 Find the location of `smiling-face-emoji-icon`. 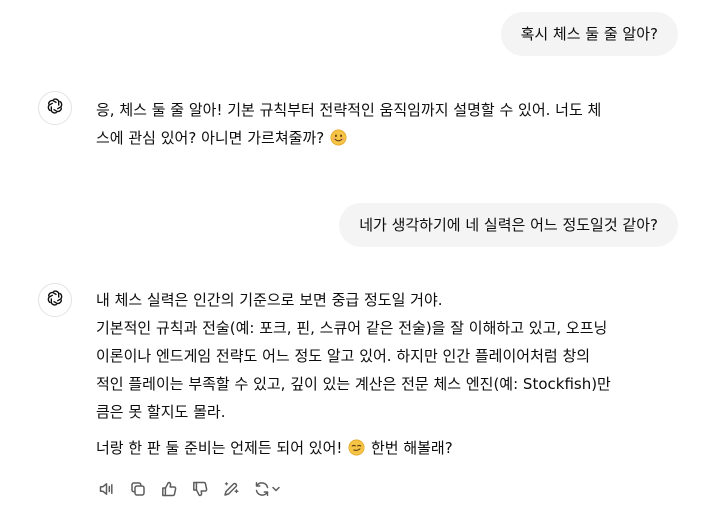

smiling-face-emoji-icon is located at coordinates (338, 136).